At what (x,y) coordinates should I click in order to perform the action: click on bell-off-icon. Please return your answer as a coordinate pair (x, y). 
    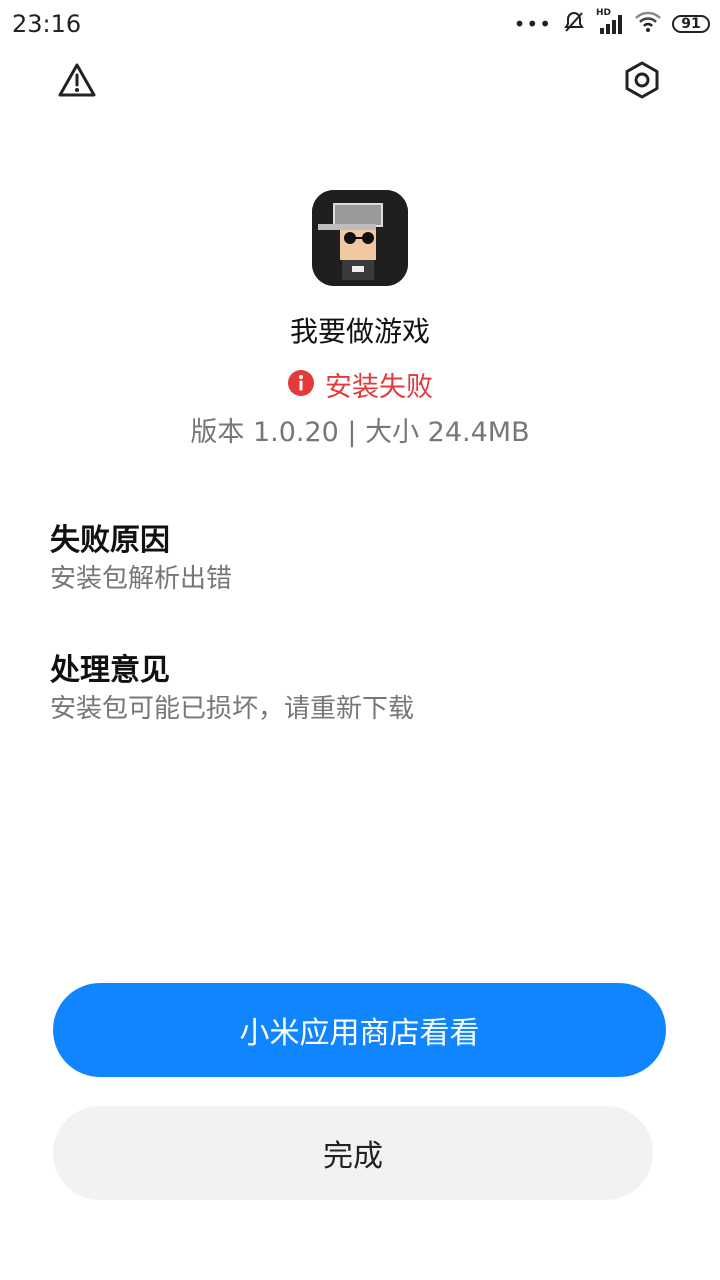
    Looking at the image, I should click on (574, 24).